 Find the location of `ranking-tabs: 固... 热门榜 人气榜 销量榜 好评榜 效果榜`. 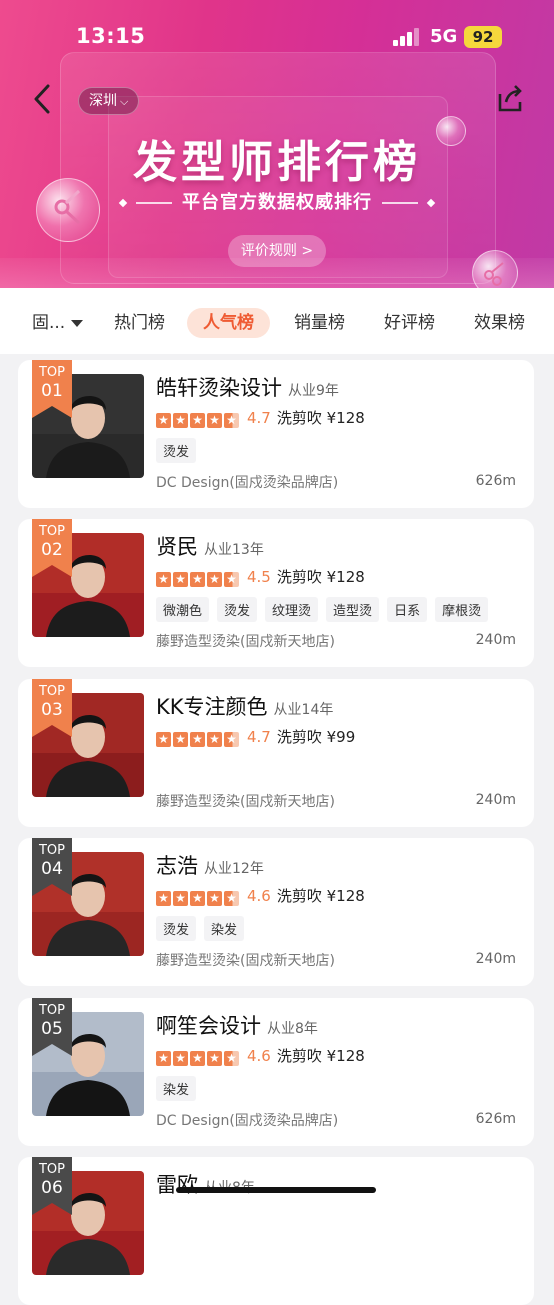

ranking-tabs: 固... 热门榜 人气榜 销量榜 好评榜 效果榜 is located at coordinates (277, 321).